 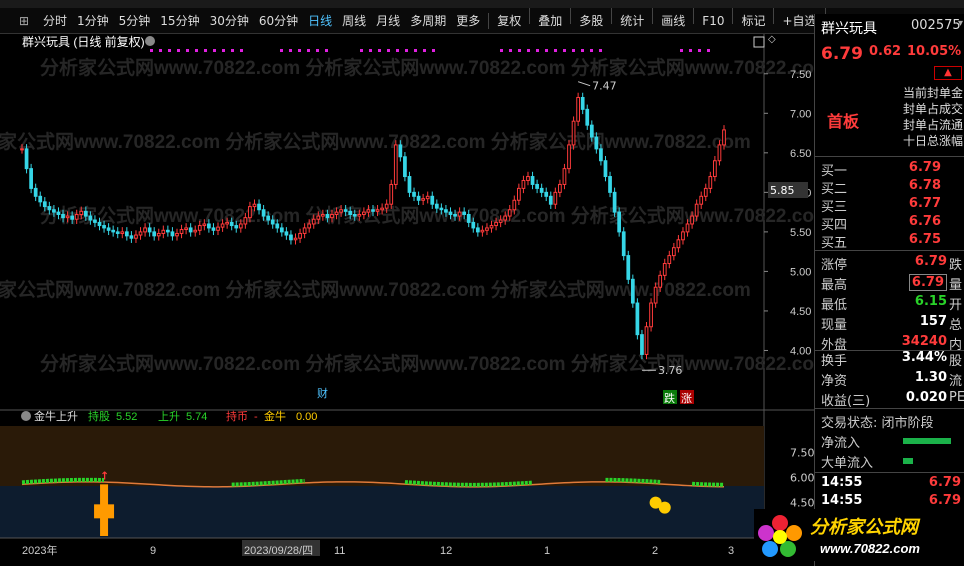 What do you see at coordinates (934, 51) in the screenshot?
I see `price-change-pct: 10.05%` at bounding box center [934, 51].